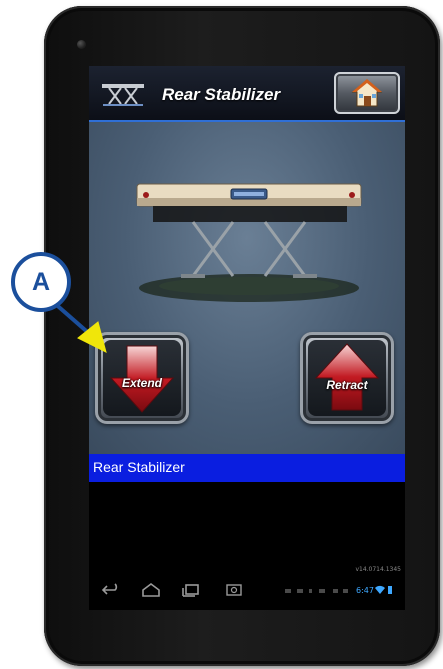 This screenshot has width=443, height=669. I want to click on back-icon, so click(111, 590).